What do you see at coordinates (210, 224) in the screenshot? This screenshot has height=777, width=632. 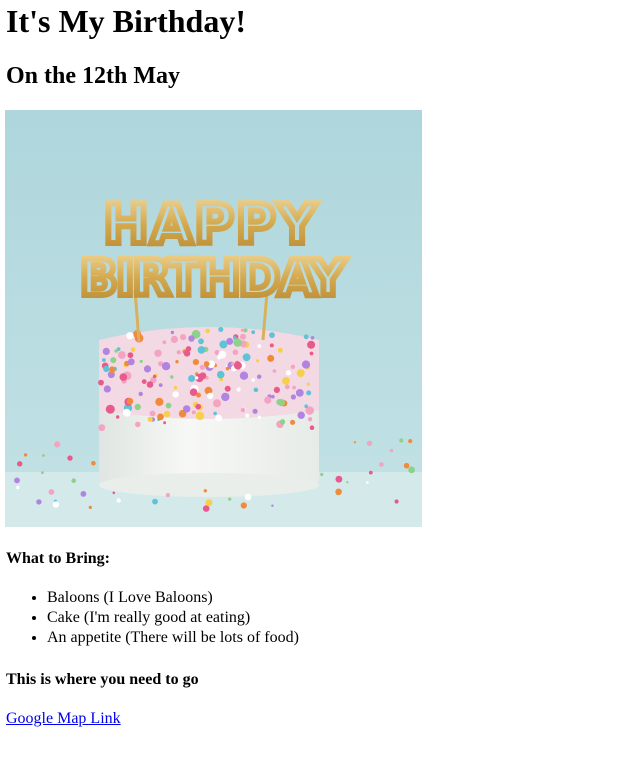 I see `topper-happy: HAPPY` at bounding box center [210, 224].